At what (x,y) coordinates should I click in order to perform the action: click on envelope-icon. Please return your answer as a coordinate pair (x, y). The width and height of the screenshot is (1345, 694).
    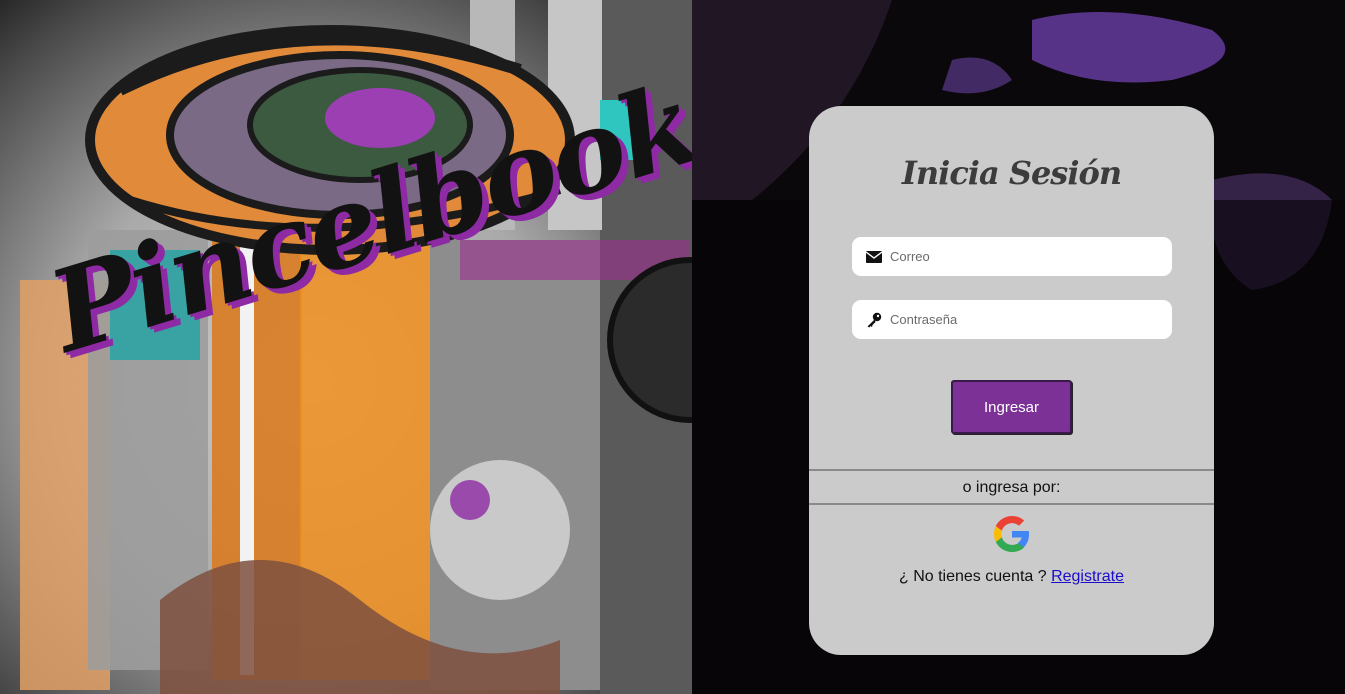
    Looking at the image, I should click on (874, 257).